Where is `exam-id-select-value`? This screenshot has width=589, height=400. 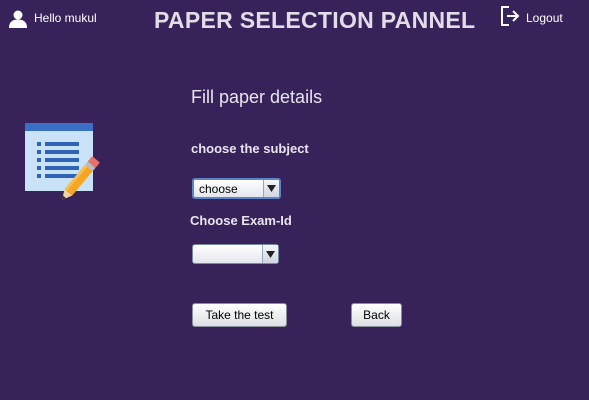 exam-id-select-value is located at coordinates (227, 254).